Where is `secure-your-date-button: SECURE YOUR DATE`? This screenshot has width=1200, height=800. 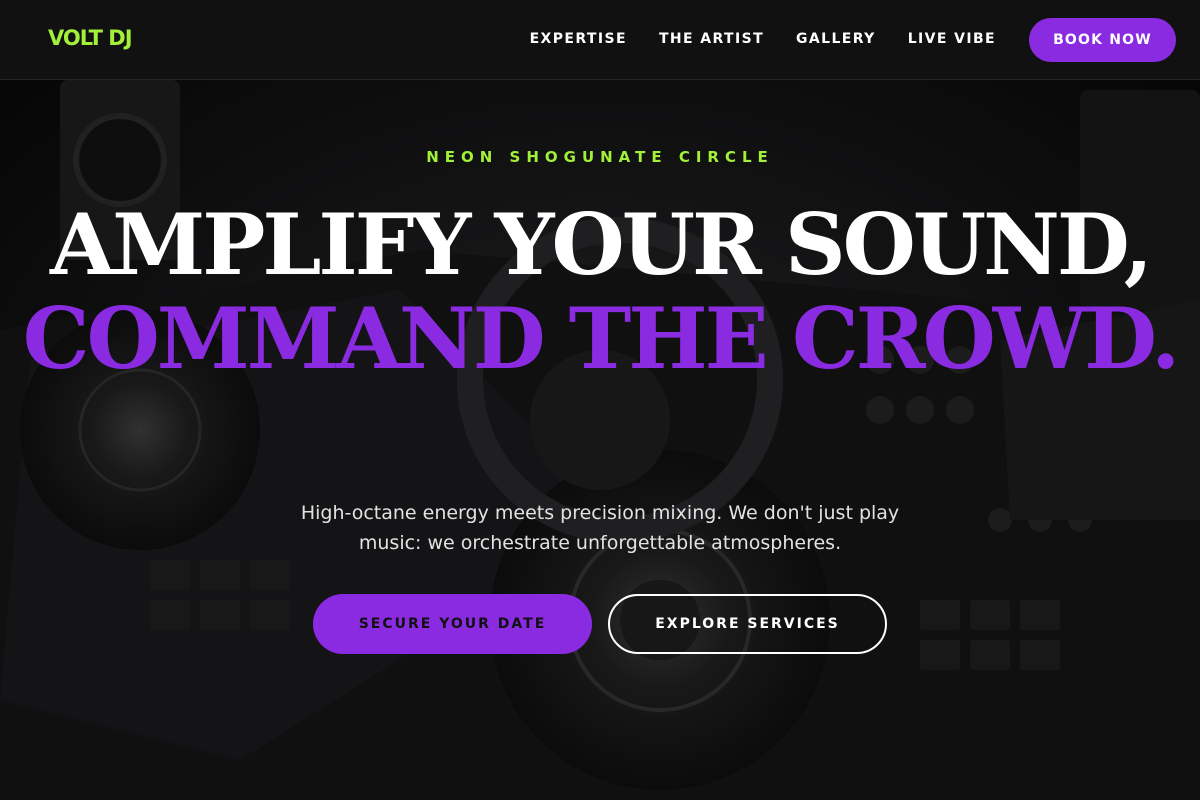
secure-your-date-button: SECURE YOUR DATE is located at coordinates (452, 624).